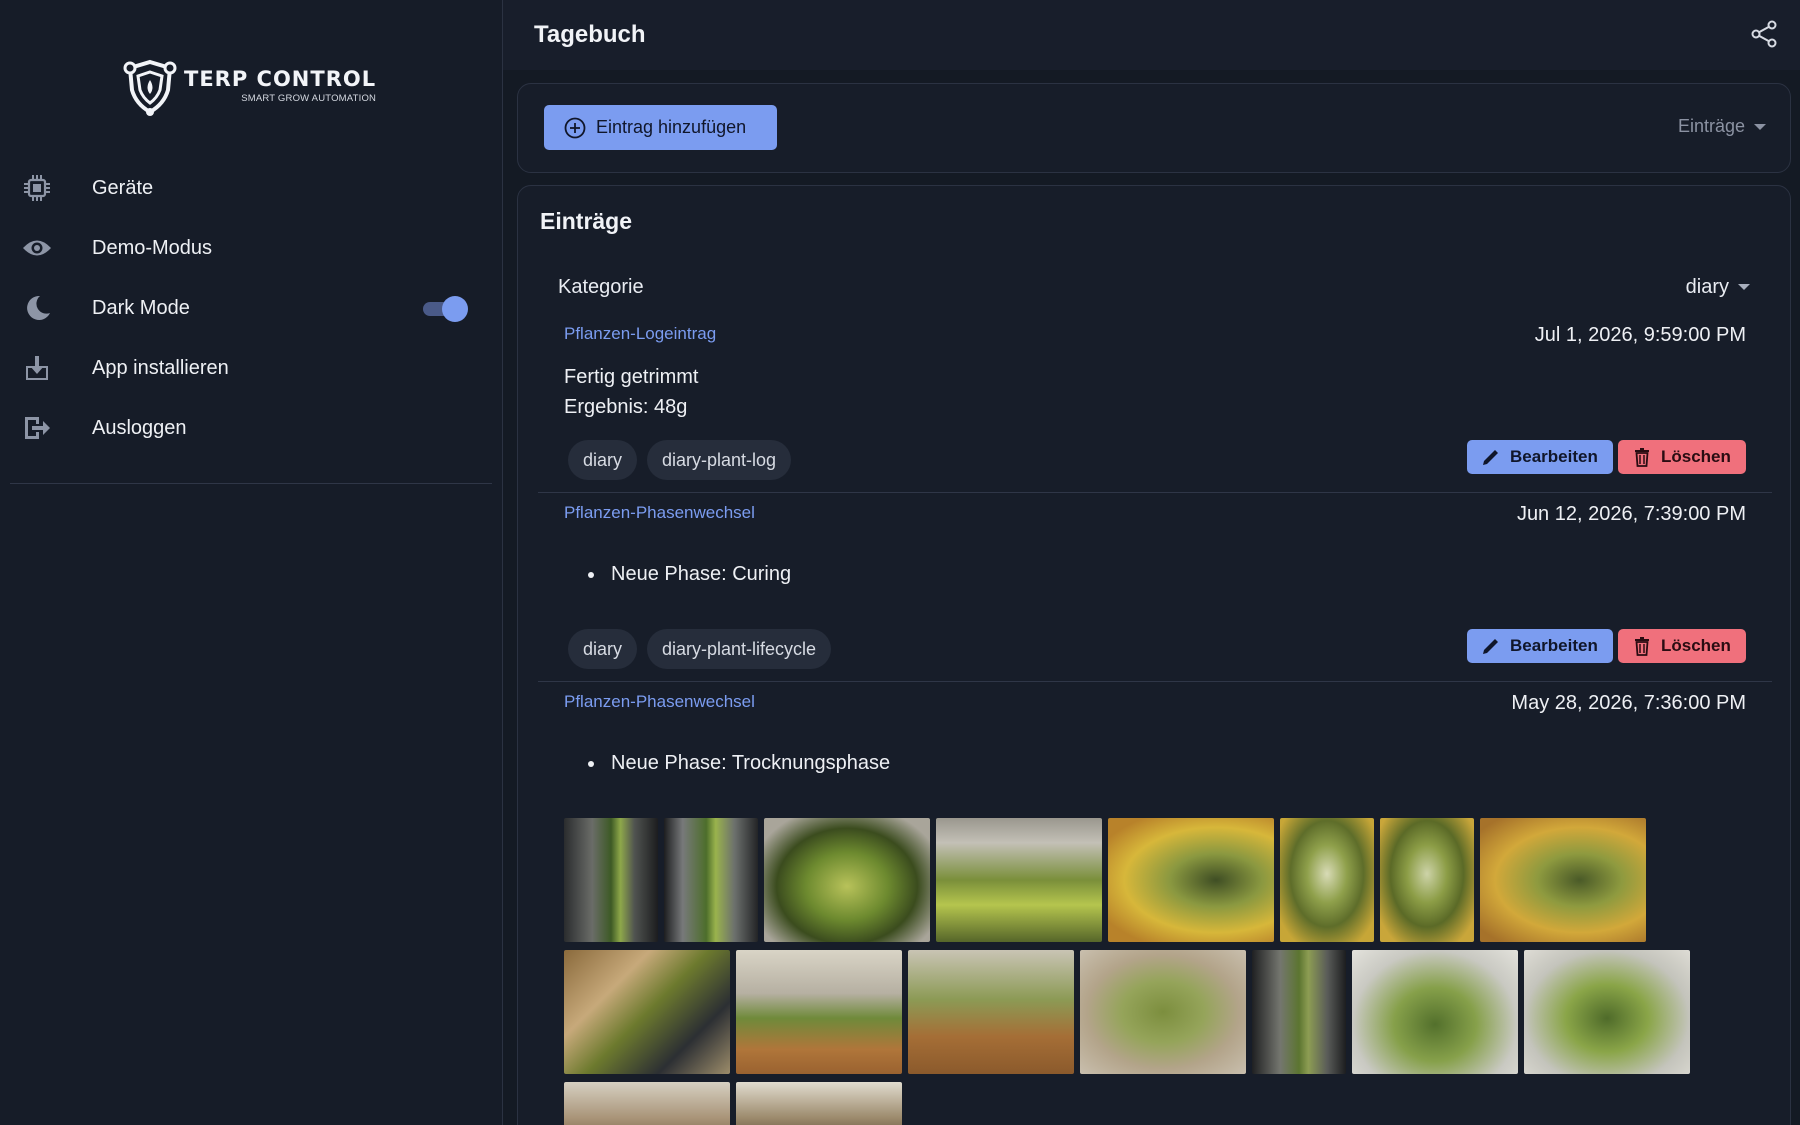 The width and height of the screenshot is (1800, 1125). I want to click on plus-circle-icon, so click(575, 127).